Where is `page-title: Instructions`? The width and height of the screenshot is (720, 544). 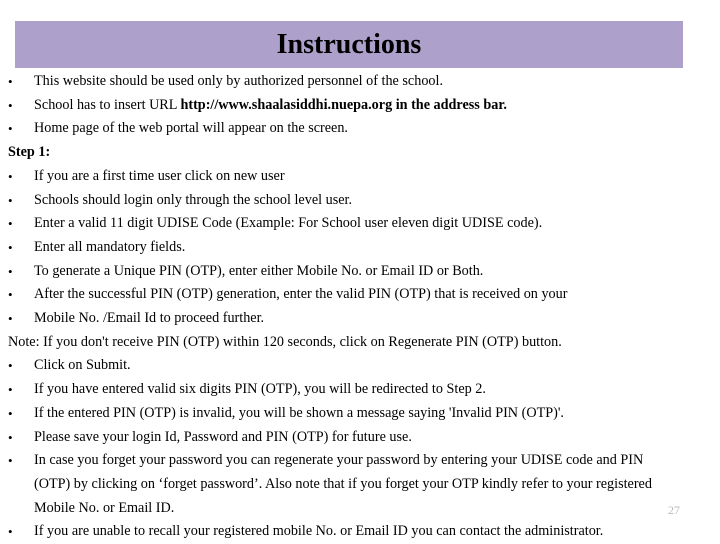 page-title: Instructions is located at coordinates (349, 44).